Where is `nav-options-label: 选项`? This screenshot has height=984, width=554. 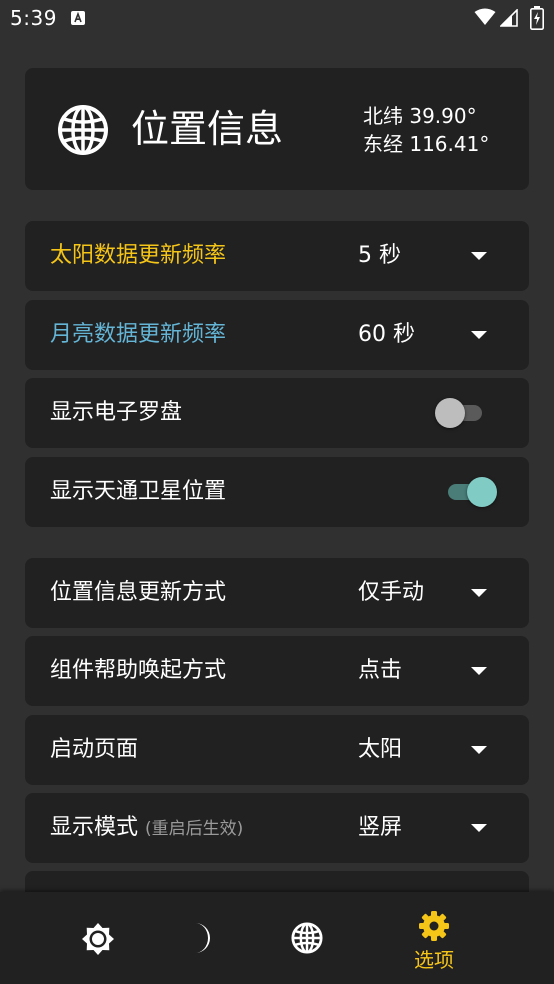
nav-options-label: 选项 is located at coordinates (434, 960).